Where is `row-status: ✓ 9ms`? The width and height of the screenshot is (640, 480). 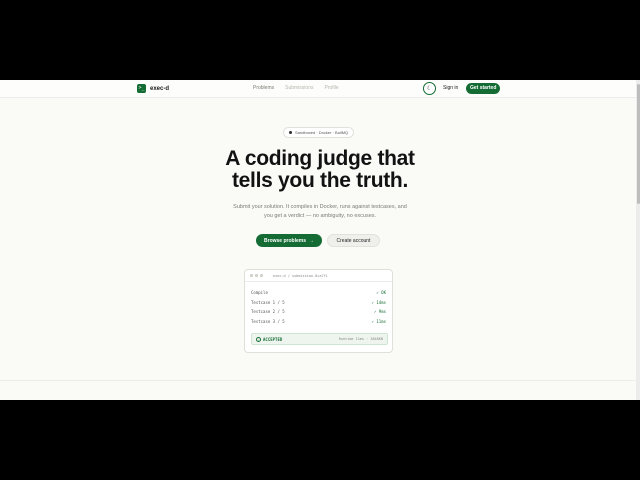 row-status: ✓ 9ms is located at coordinates (379, 311).